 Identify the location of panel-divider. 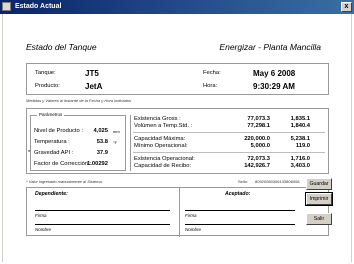
(130, 143).